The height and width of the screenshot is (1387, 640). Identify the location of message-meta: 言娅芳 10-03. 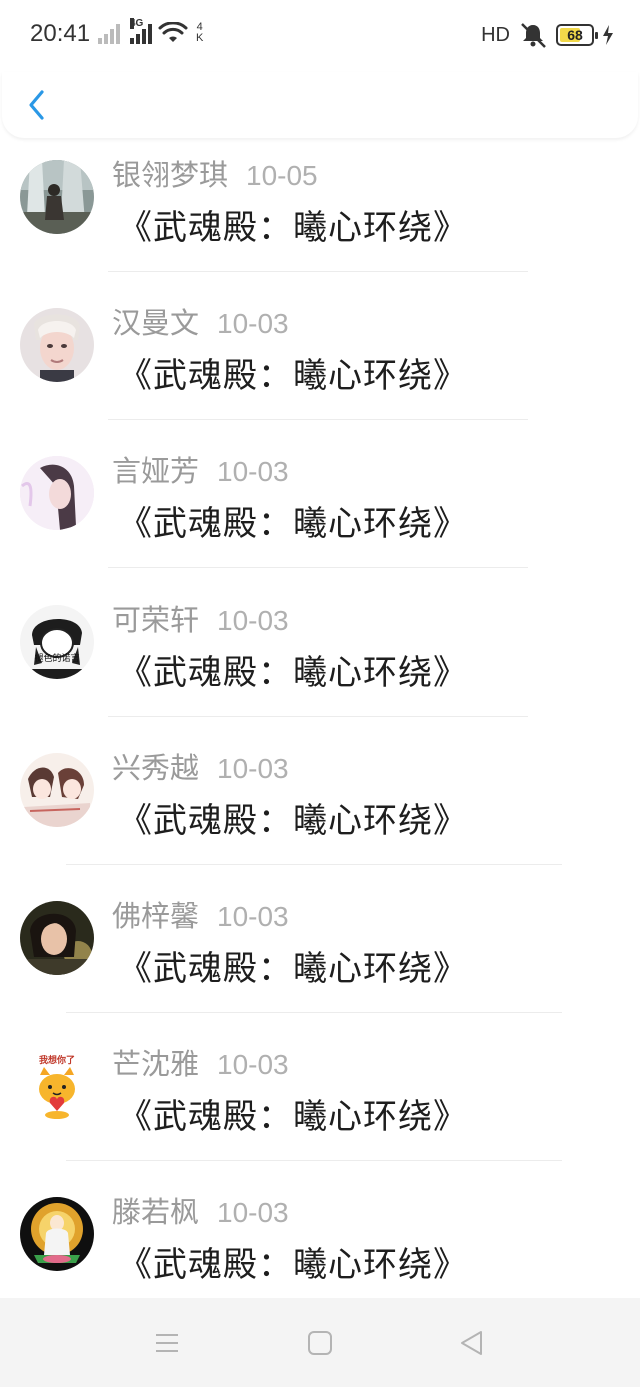
(200, 469).